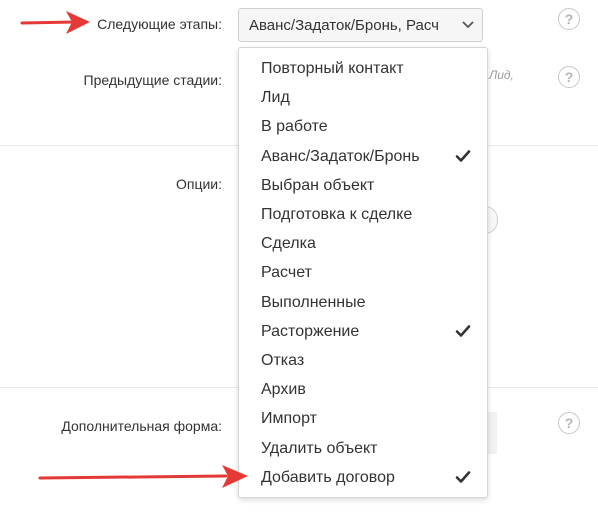  I want to click on next-stages-label: Следующие этапы:, so click(159, 24).